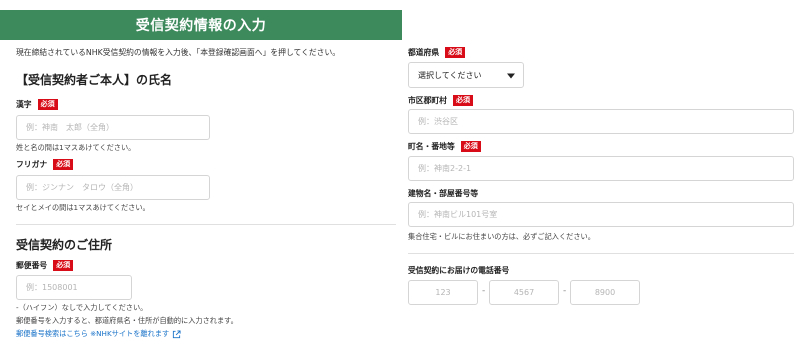 This screenshot has height=342, width=800. What do you see at coordinates (431, 146) in the screenshot?
I see `town-label-text: 町名・番地等` at bounding box center [431, 146].